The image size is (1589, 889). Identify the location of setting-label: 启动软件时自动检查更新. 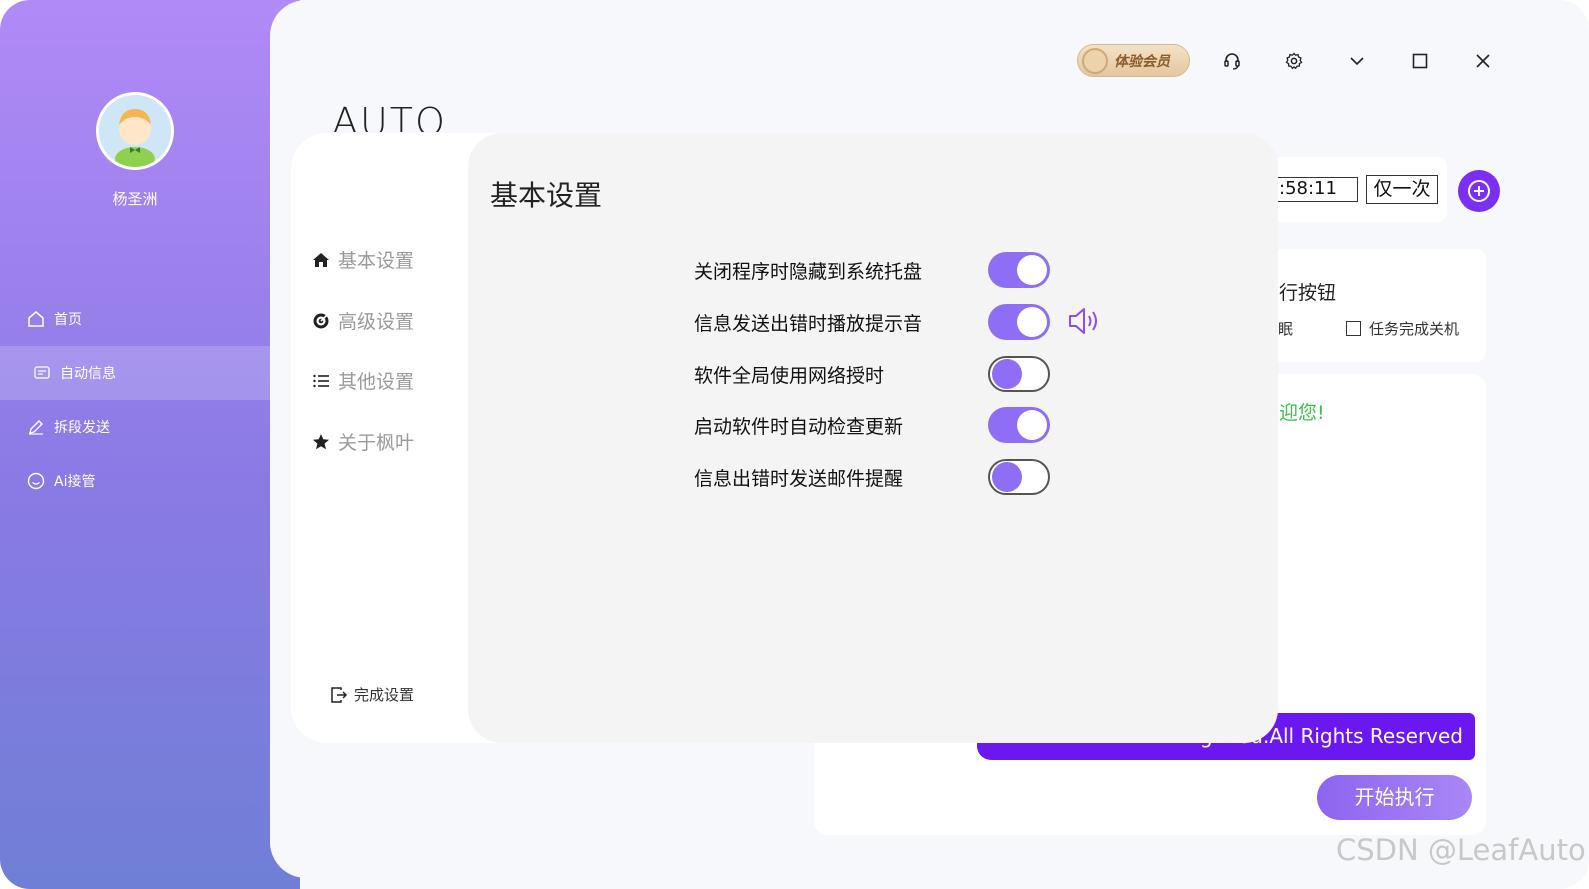
(799, 426).